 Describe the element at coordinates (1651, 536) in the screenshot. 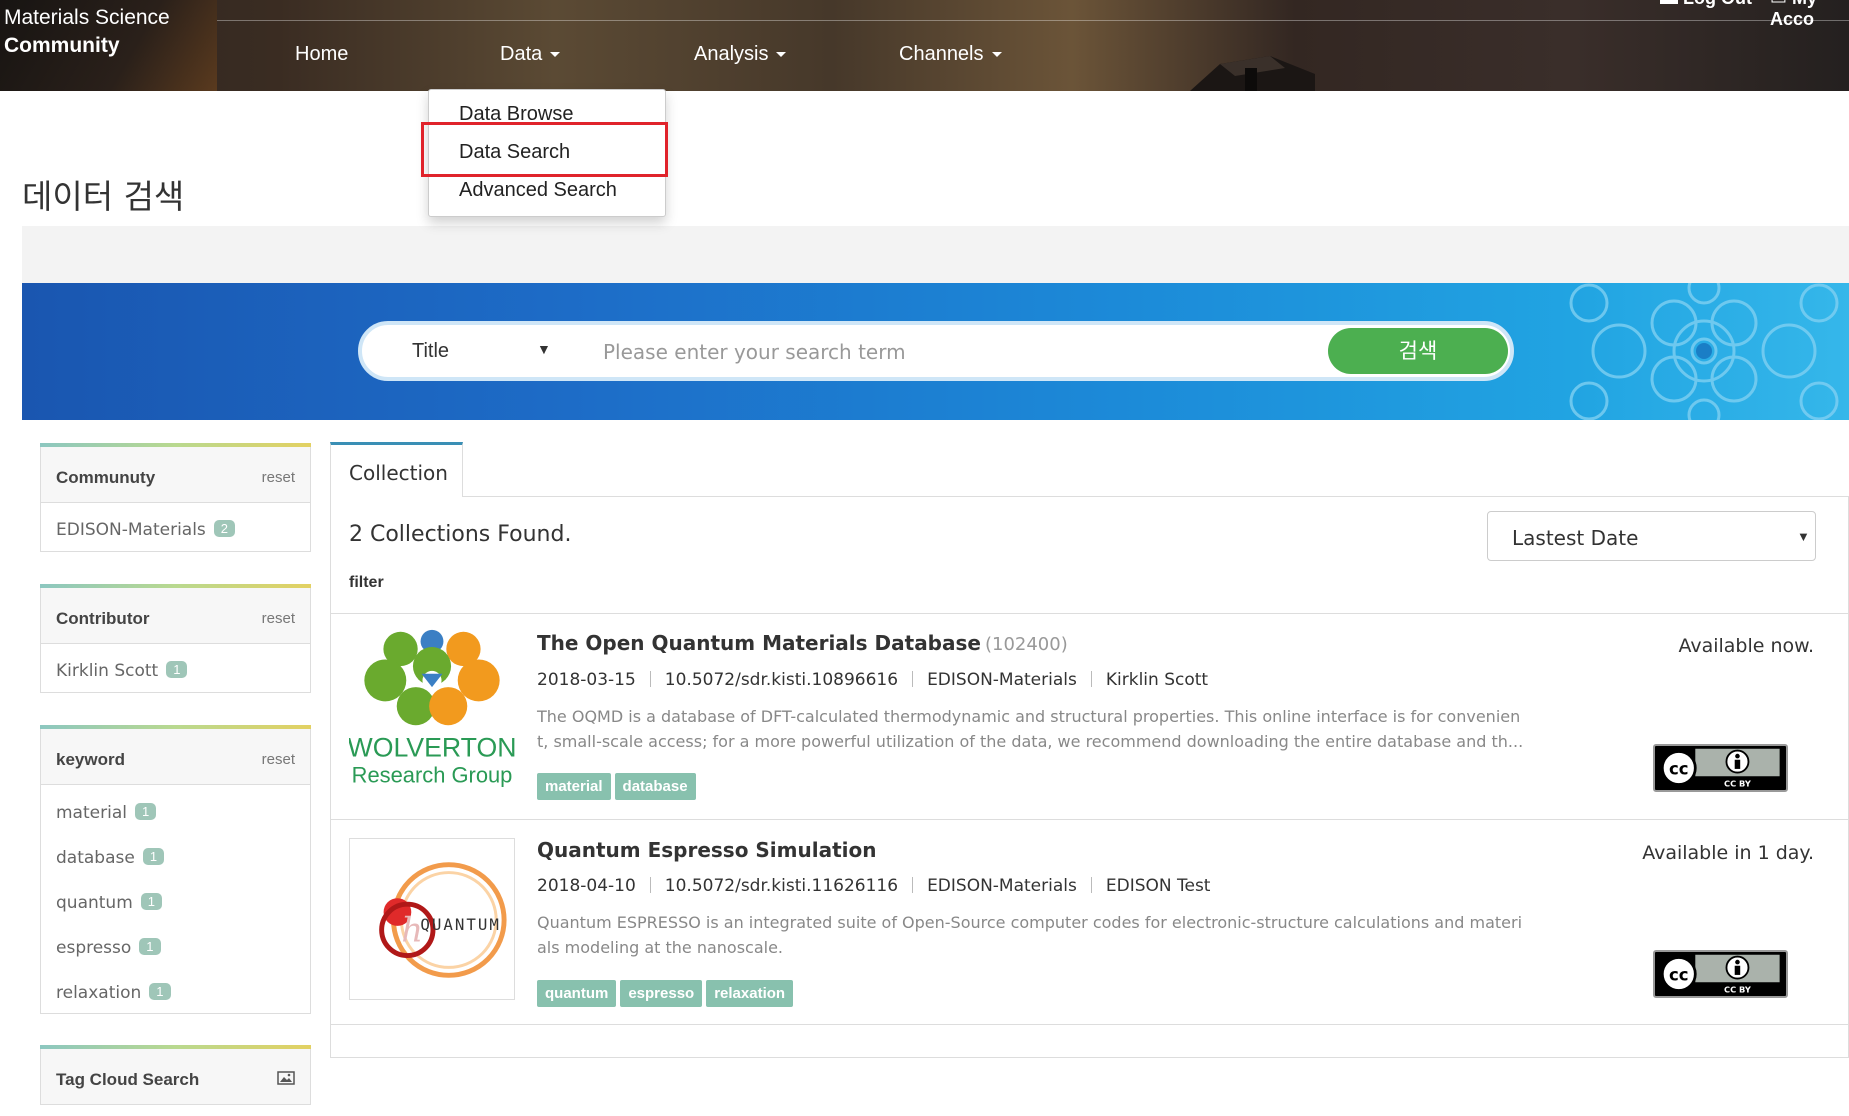

I see `sort-select: Lastest Date` at that location.